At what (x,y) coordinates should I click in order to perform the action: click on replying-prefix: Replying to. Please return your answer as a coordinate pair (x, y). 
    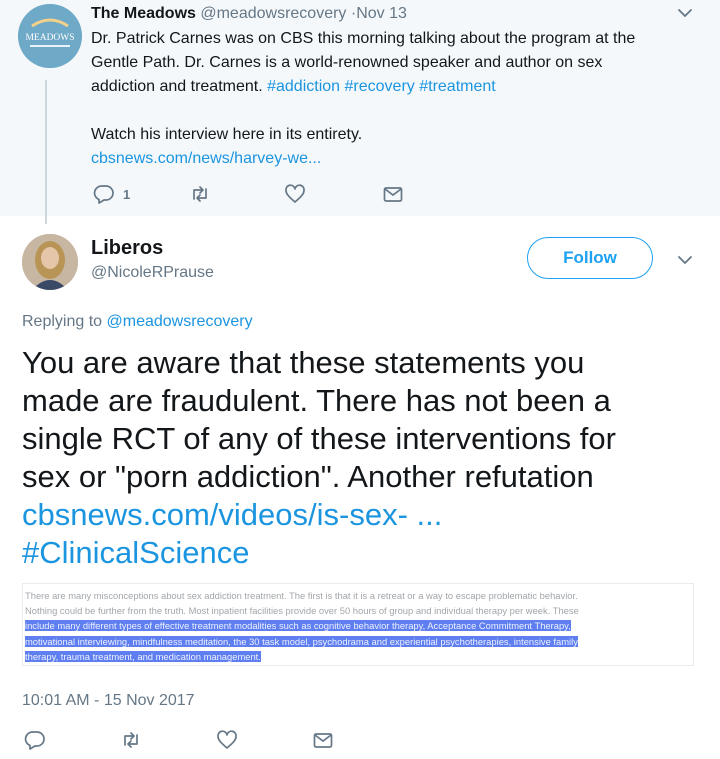
    Looking at the image, I should click on (64, 321).